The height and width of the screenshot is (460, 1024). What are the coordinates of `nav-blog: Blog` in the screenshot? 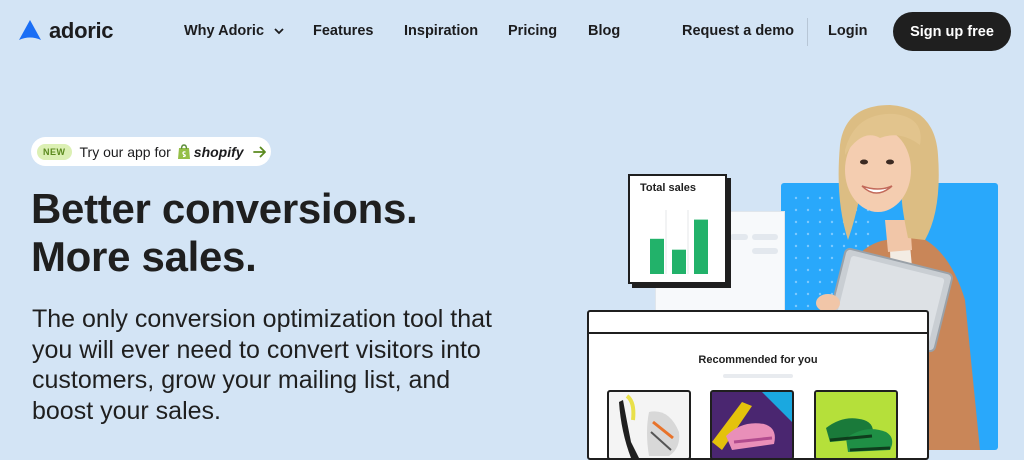 It's located at (604, 31).